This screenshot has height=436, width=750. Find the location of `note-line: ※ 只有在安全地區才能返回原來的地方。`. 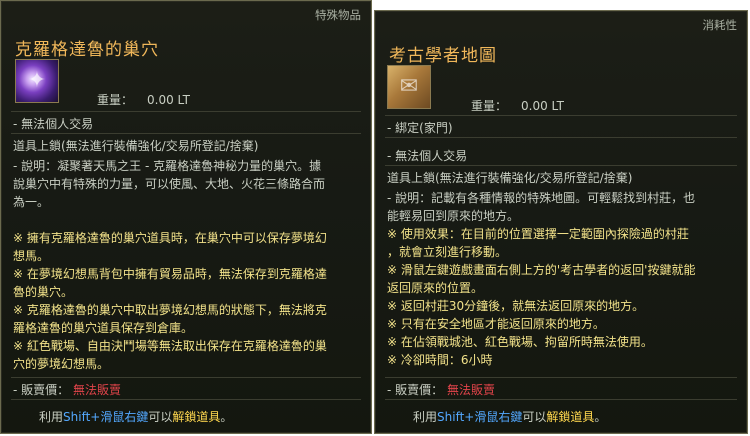

note-line: ※ 只有在安全地區才能返回原來的地方。 is located at coordinates (496, 324).